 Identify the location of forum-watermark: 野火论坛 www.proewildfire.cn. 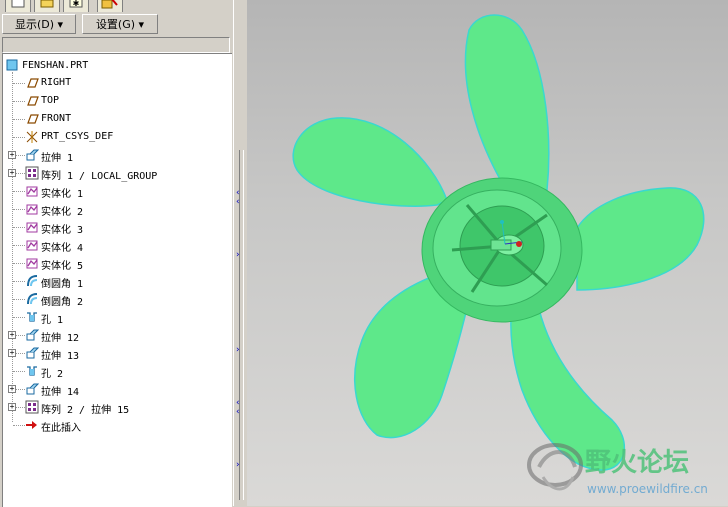
(623, 471).